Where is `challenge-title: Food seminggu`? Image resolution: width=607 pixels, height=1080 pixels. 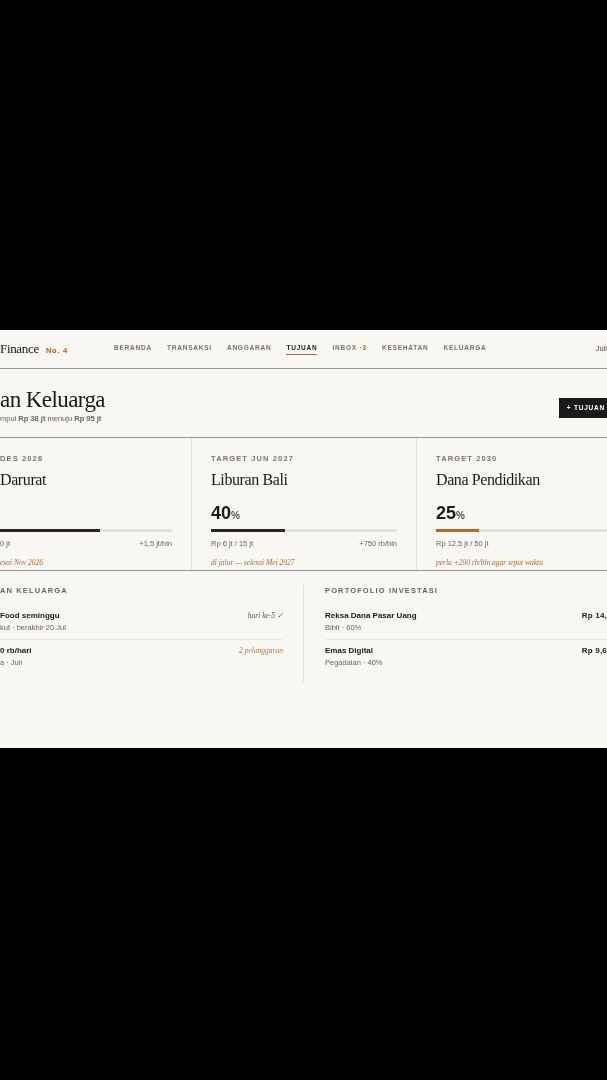 challenge-title: Food seminggu is located at coordinates (30, 616).